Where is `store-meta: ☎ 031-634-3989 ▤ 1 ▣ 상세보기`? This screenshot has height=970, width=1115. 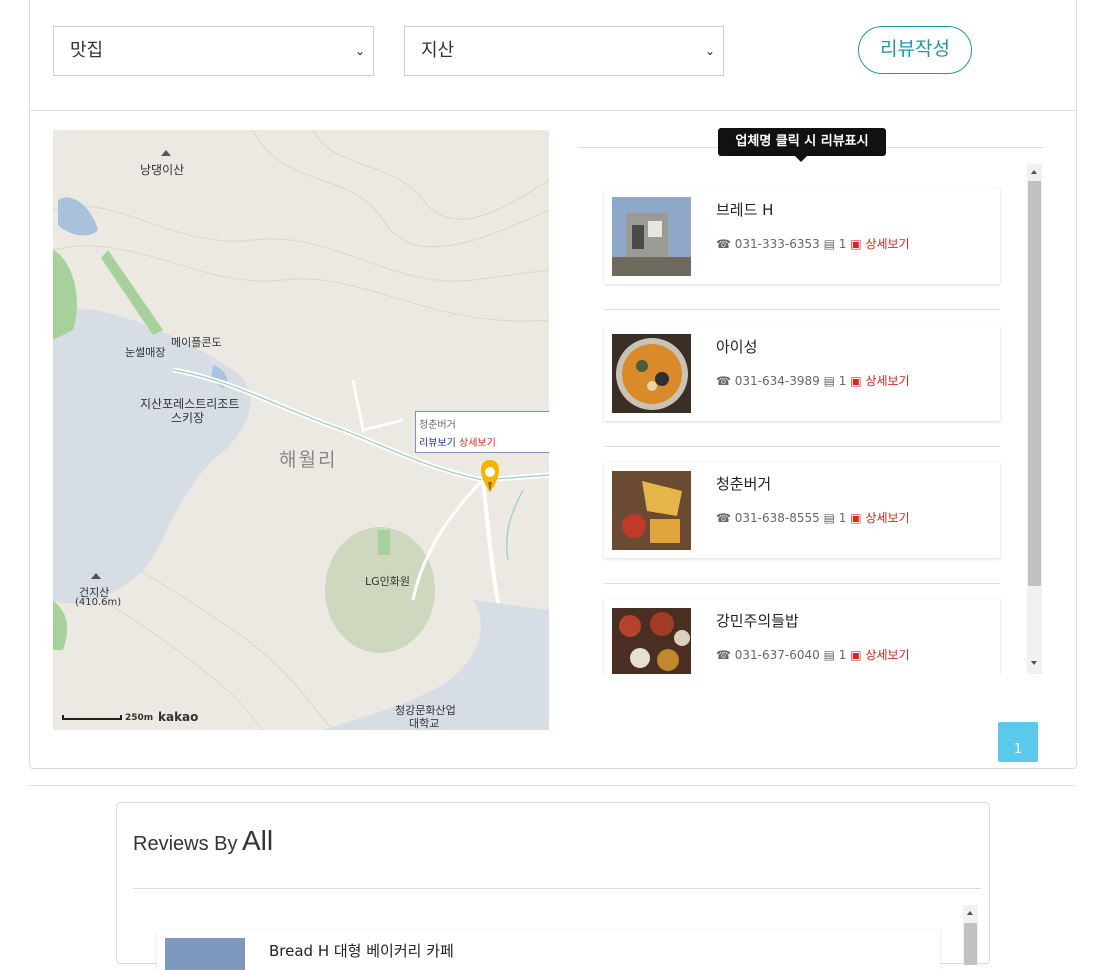
store-meta: ☎ 031-634-3989 ▤ 1 ▣ 상세보기 is located at coordinates (813, 380).